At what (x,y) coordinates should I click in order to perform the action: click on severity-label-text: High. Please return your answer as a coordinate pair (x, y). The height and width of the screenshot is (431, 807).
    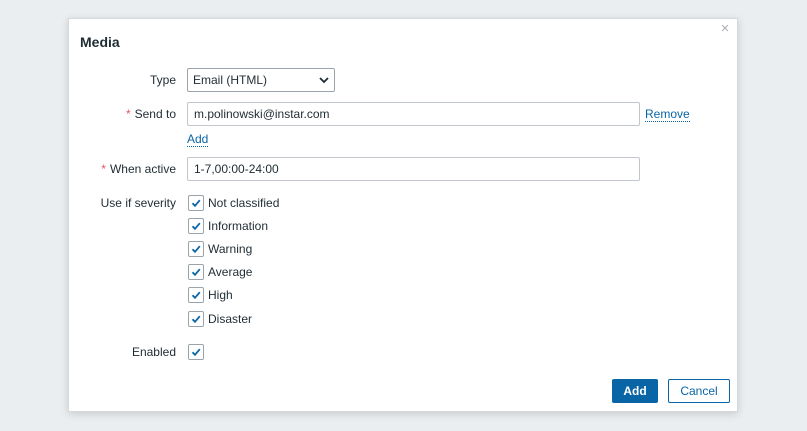
    Looking at the image, I should click on (220, 295).